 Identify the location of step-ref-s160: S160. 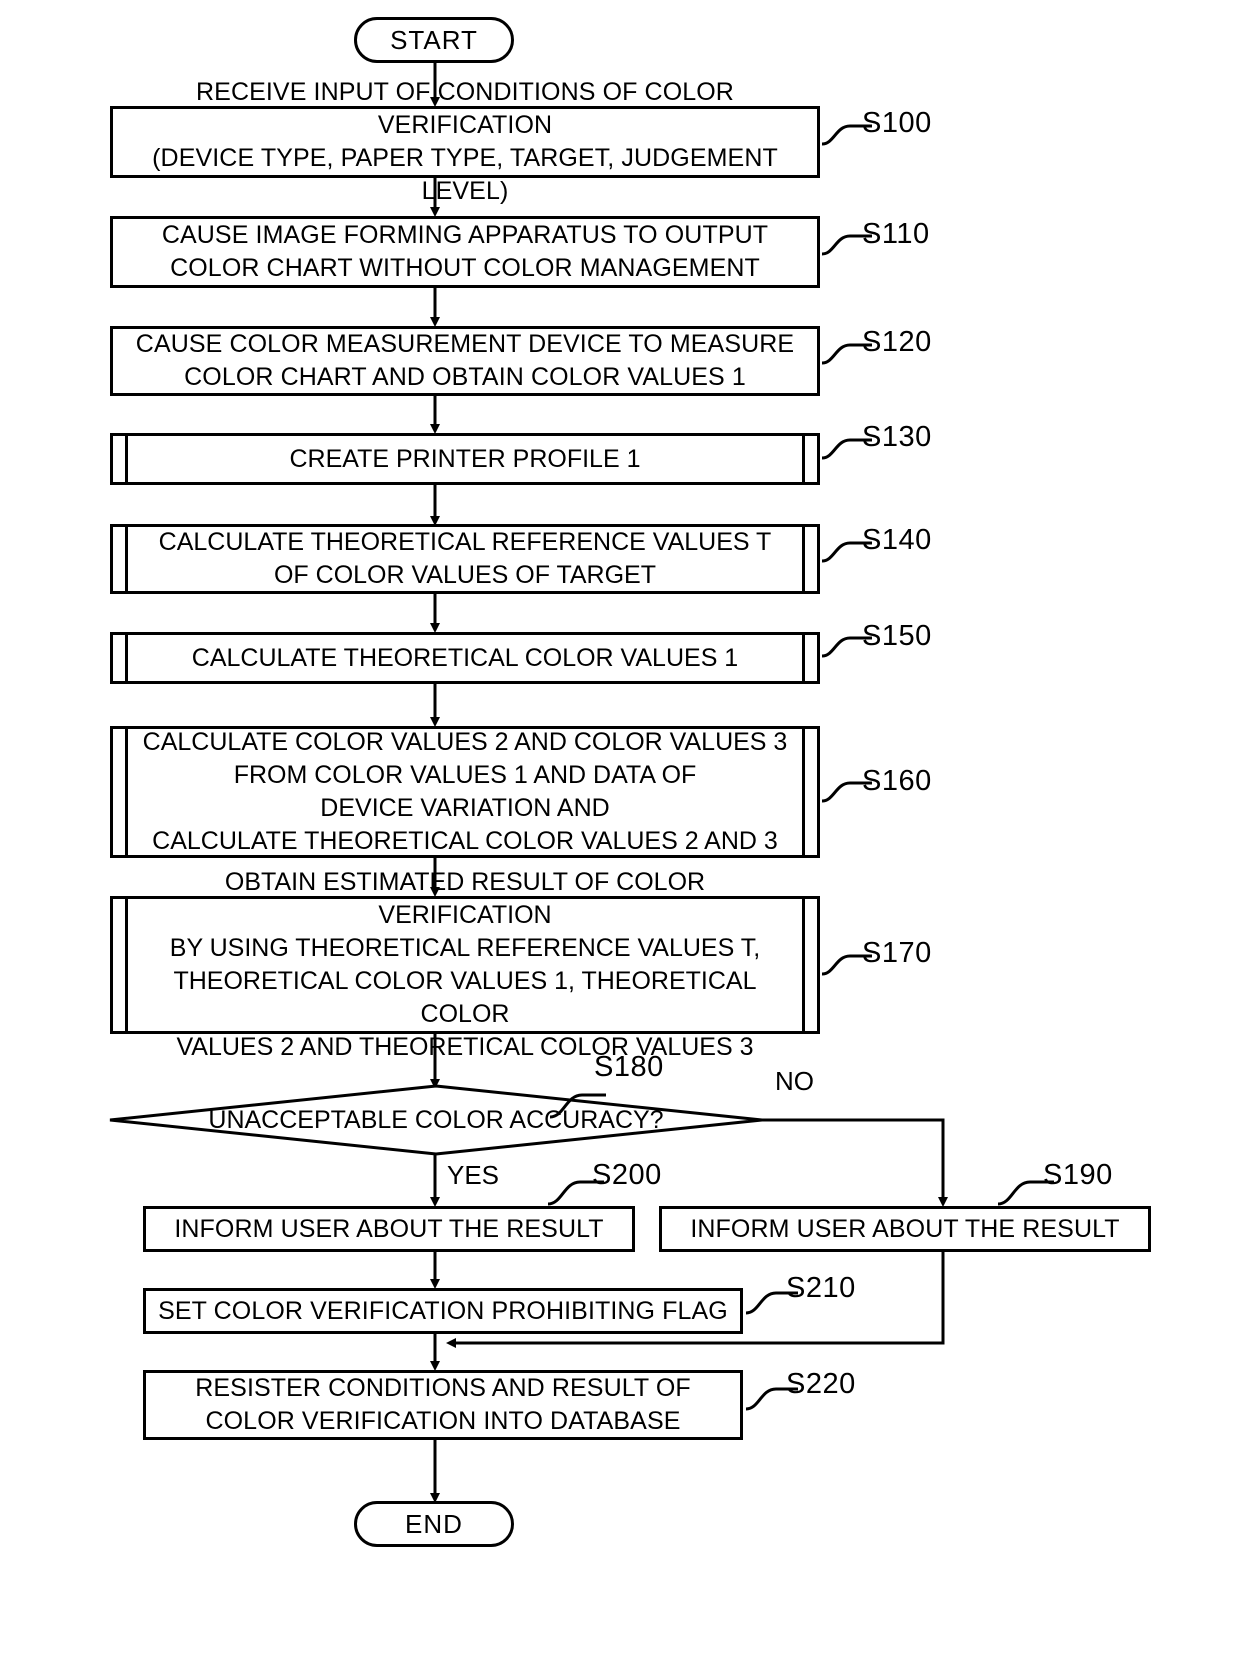
(897, 781).